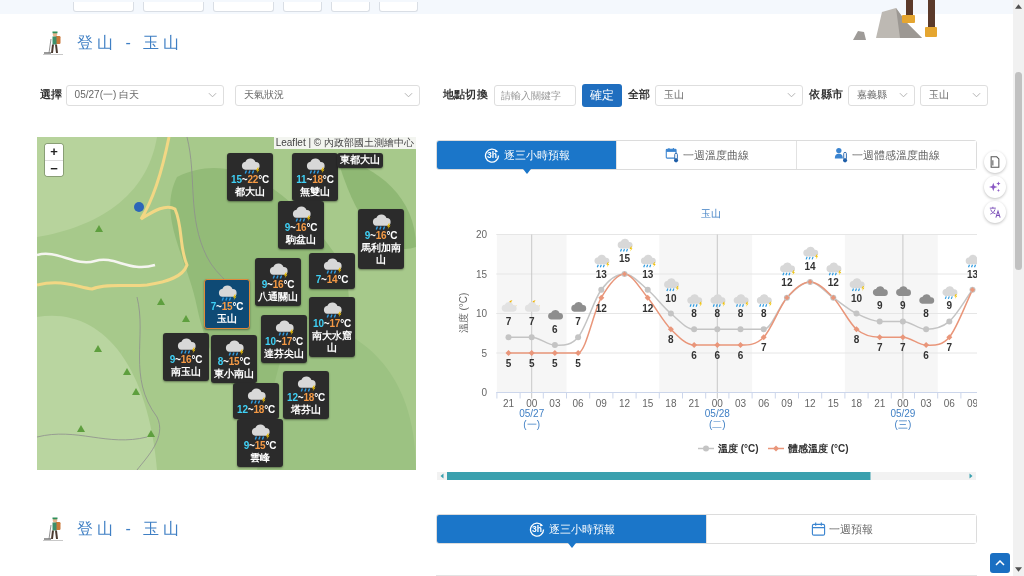 This screenshot has width=1024, height=576. I want to click on y-tick-label: 10, so click(481, 313).